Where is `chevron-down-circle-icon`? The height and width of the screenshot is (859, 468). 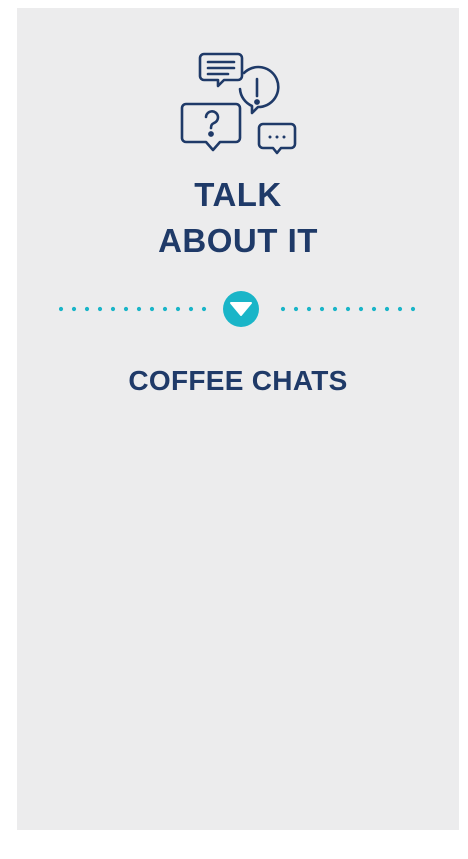
chevron-down-circle-icon is located at coordinates (241, 309).